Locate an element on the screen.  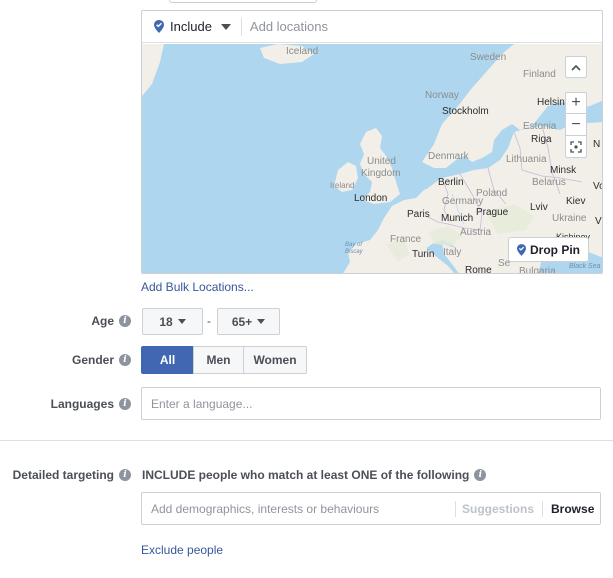
exclude-people-link: Exclude people is located at coordinates (182, 550).